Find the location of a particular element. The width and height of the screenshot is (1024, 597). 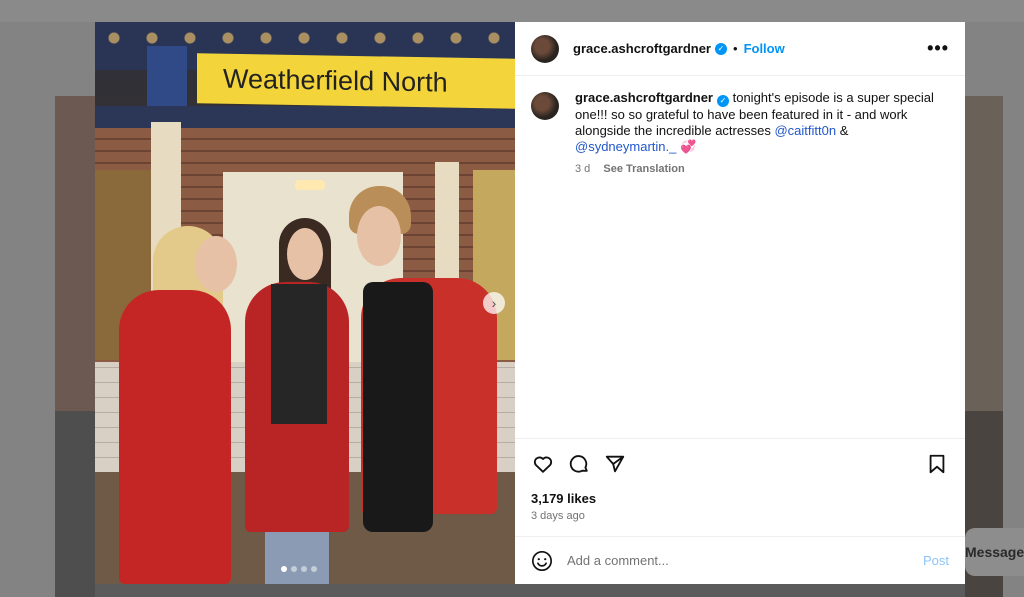

heart-emoji: 💞 is located at coordinates (686, 146).